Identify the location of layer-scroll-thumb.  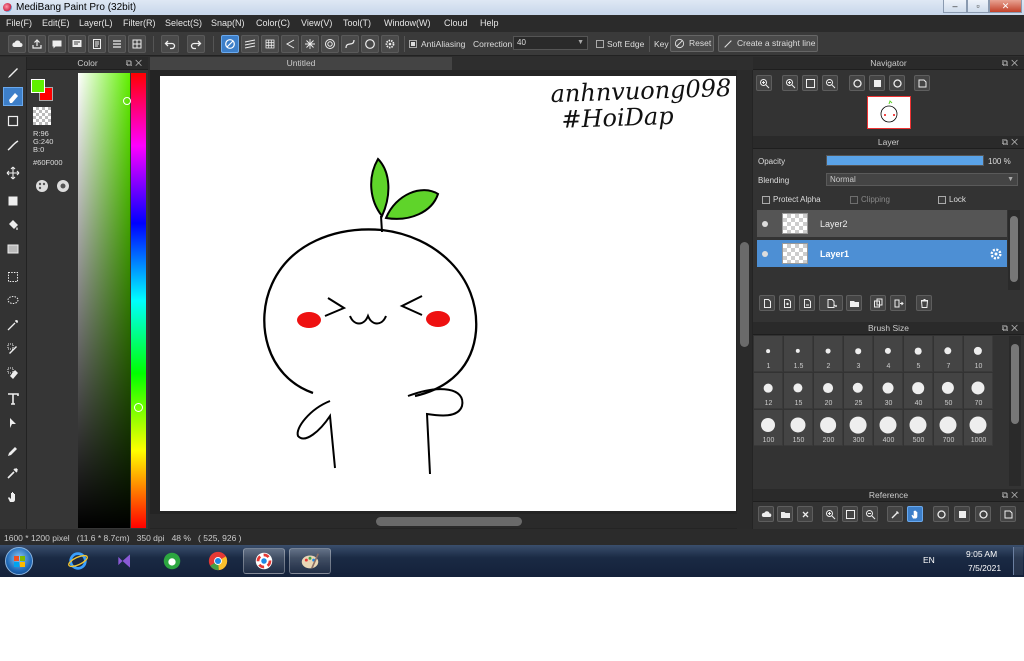
(1014, 249).